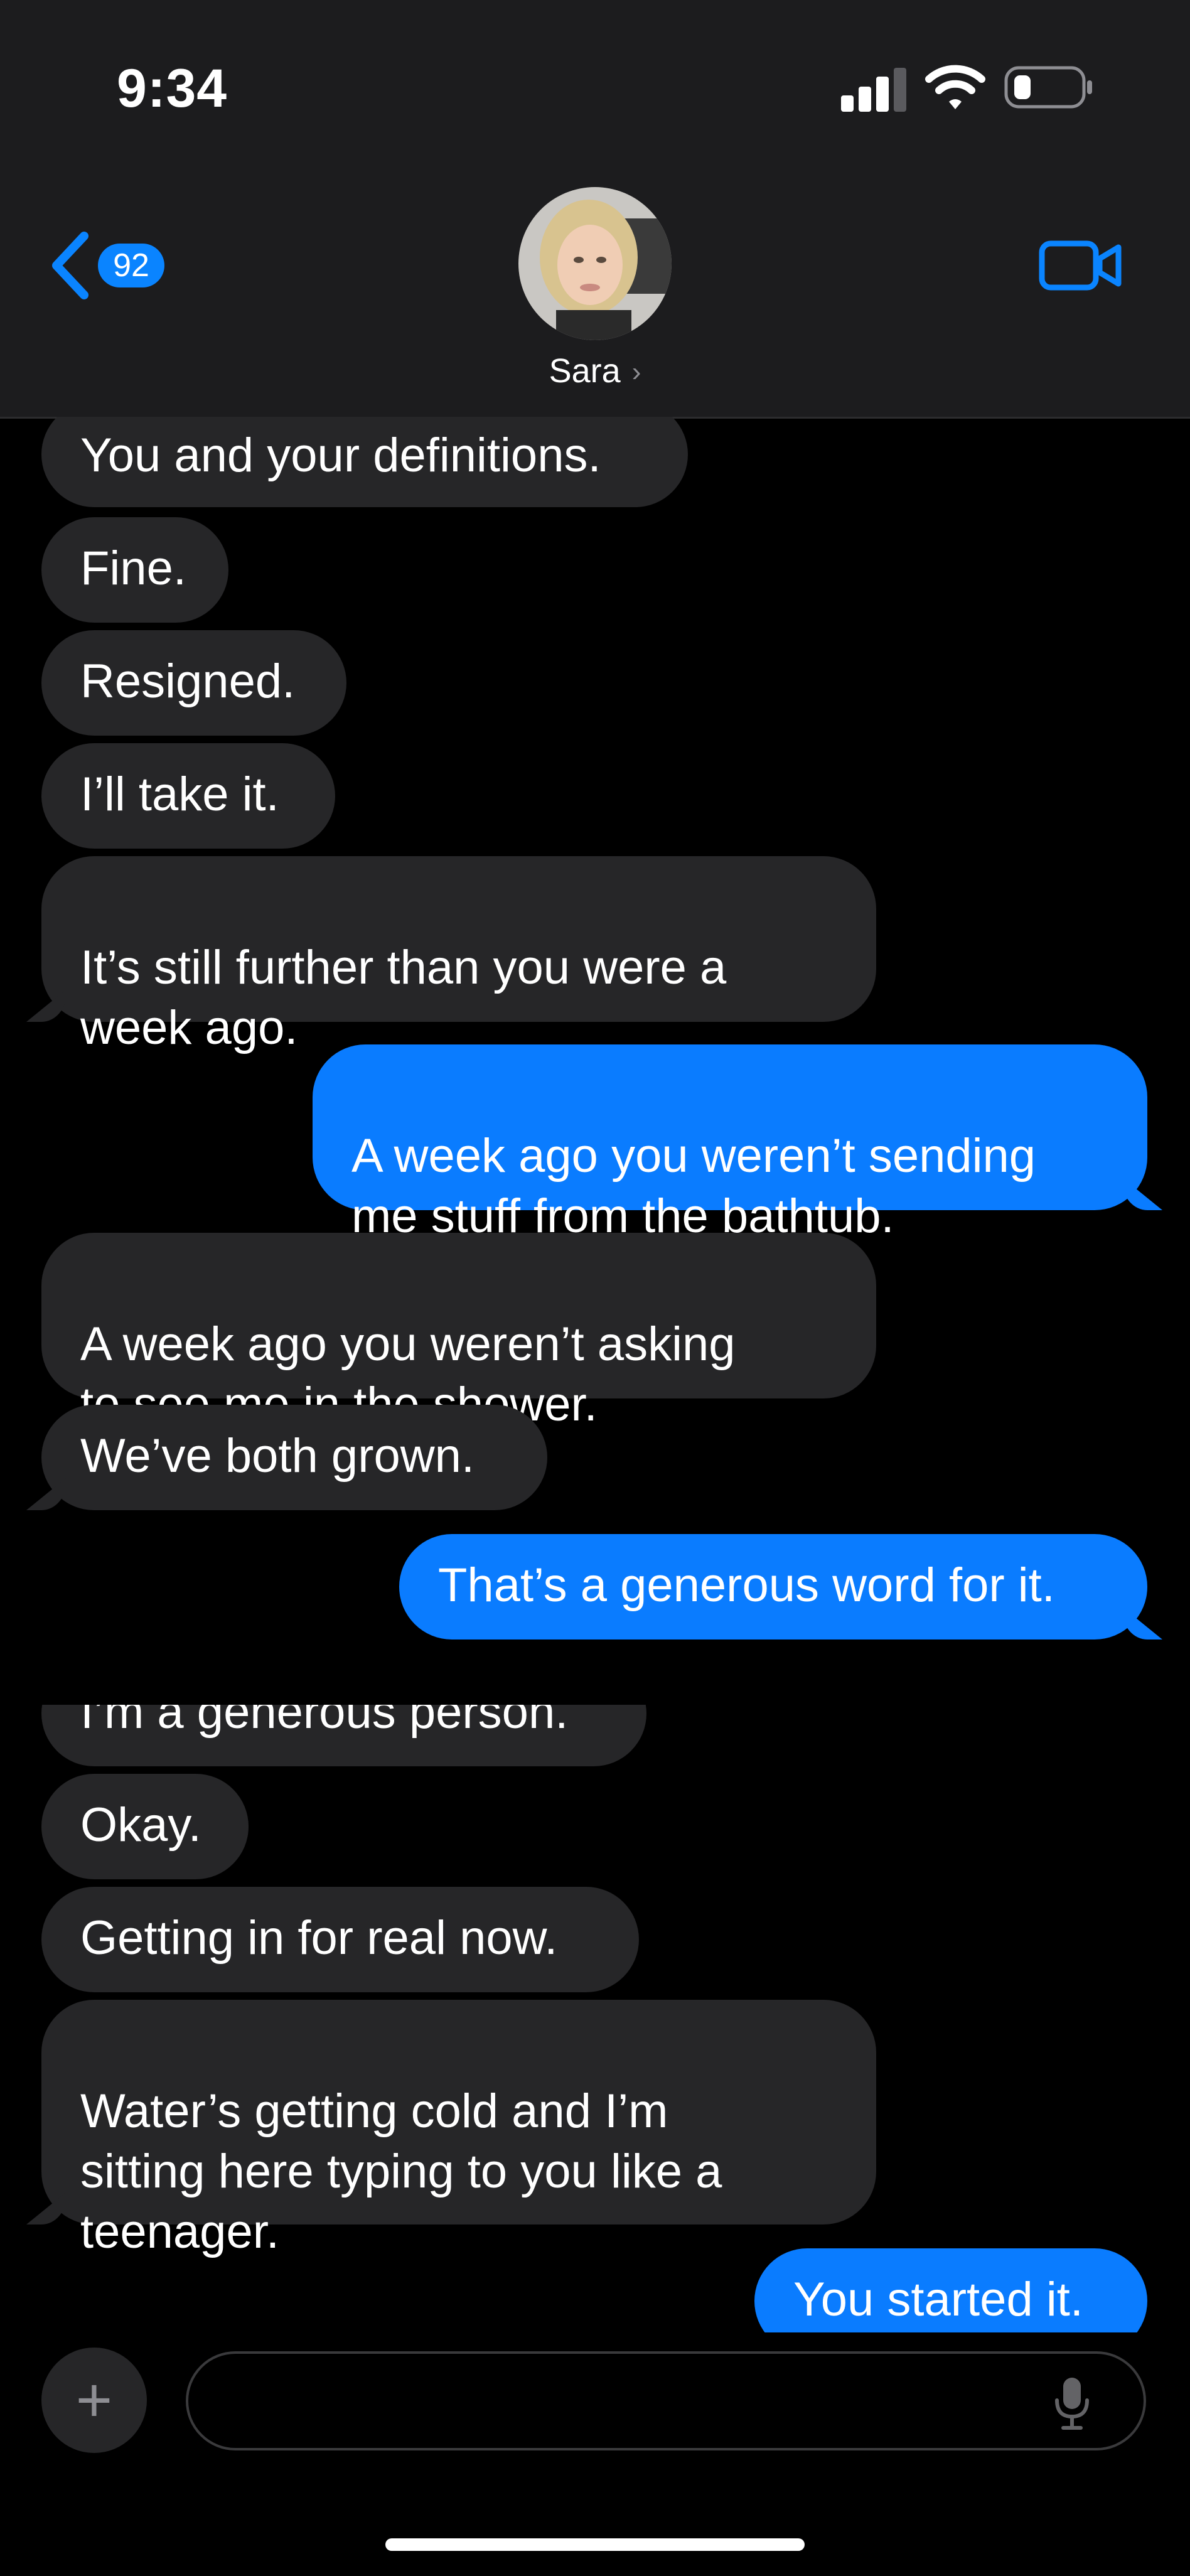 The height and width of the screenshot is (2576, 1190). What do you see at coordinates (874, 90) in the screenshot?
I see `cellular-signal-icon` at bounding box center [874, 90].